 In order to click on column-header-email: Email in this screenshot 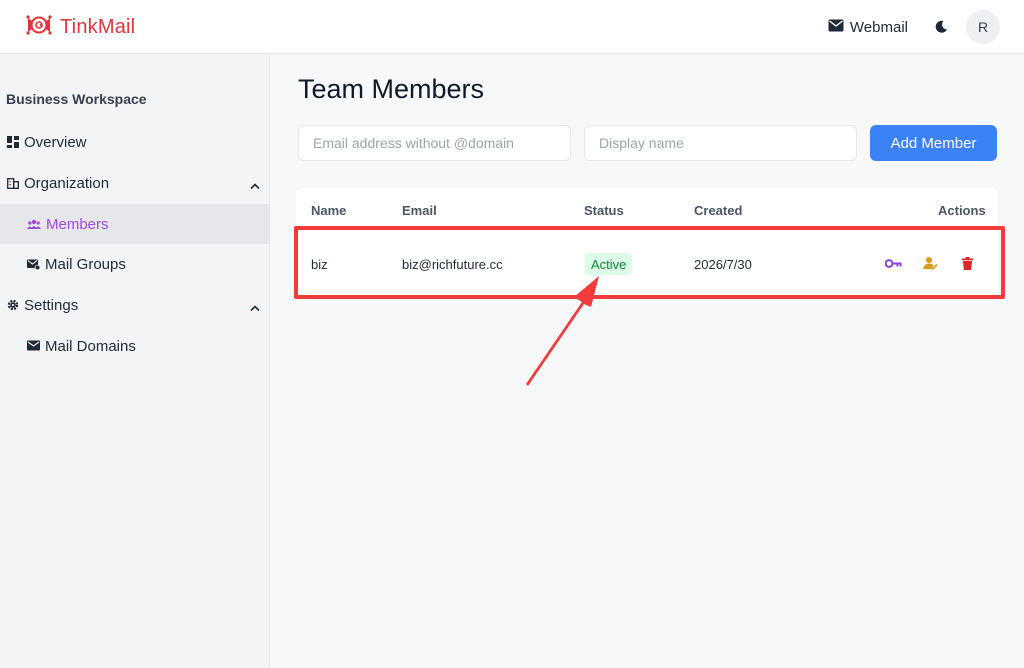, I will do `click(419, 210)`.